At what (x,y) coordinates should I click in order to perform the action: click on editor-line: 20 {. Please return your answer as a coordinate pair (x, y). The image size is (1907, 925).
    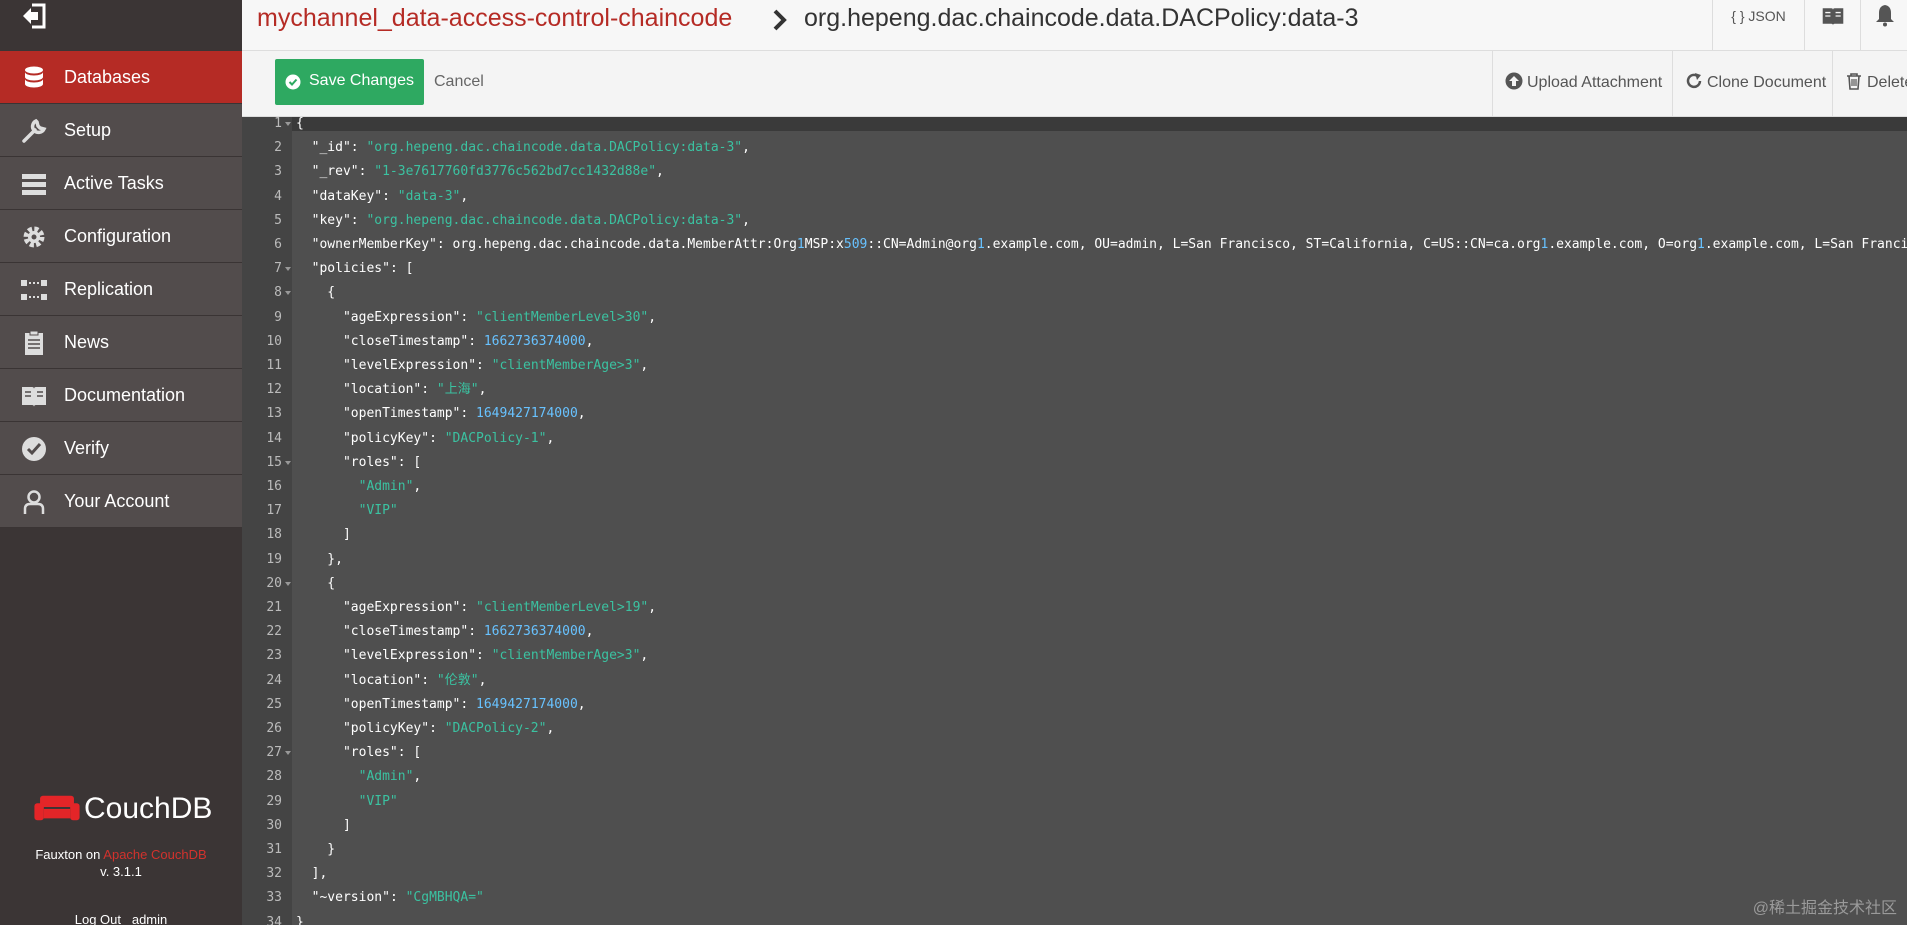
    Looking at the image, I should click on (1074, 584).